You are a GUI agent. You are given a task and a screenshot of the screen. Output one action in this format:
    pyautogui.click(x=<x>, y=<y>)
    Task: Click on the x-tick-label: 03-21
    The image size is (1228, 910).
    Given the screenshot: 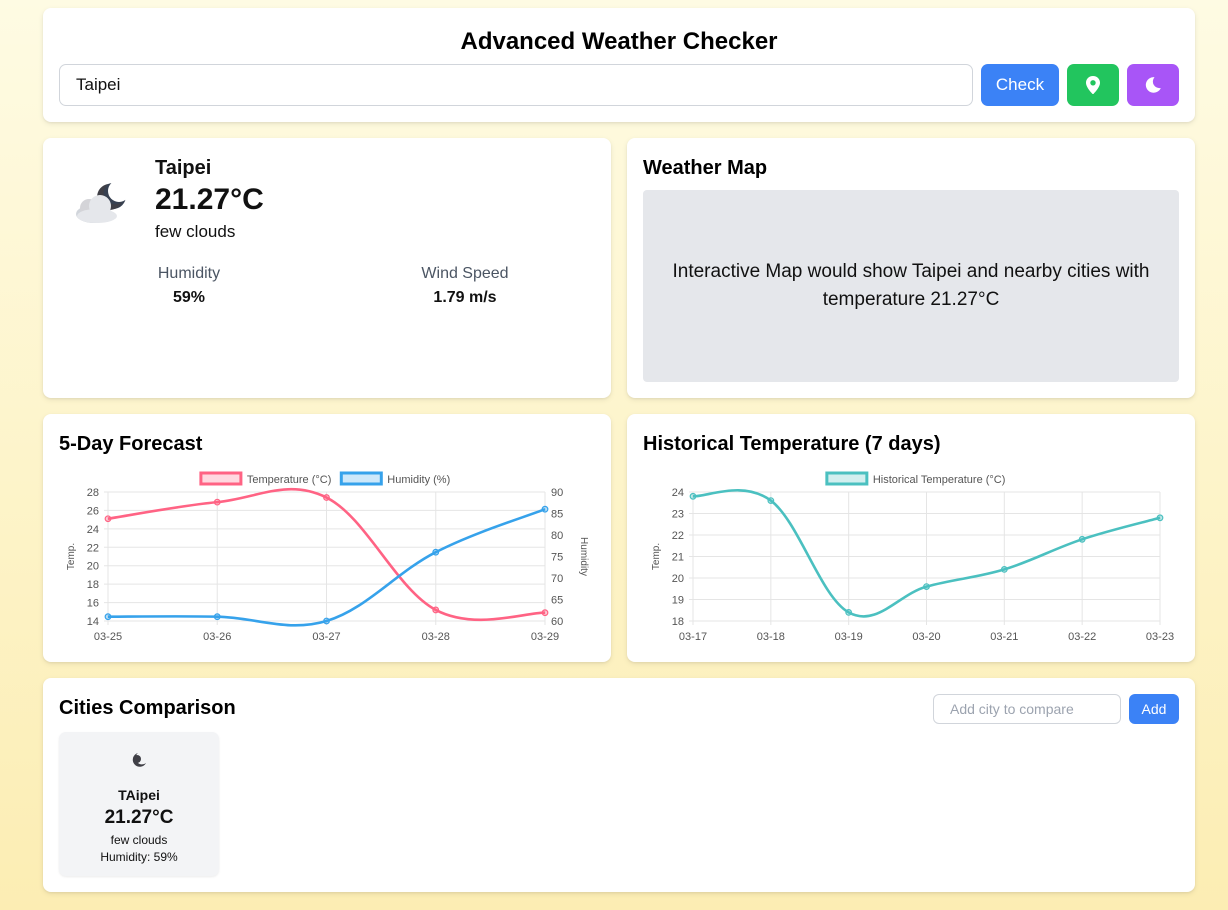 What is the action you would take?
    pyautogui.click(x=1004, y=637)
    